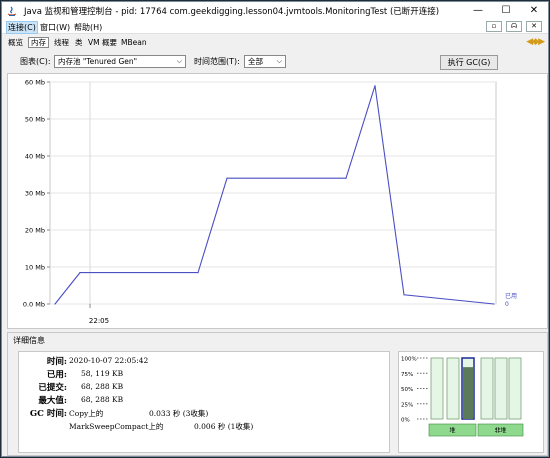  Describe the element at coordinates (35, 83) in the screenshot. I see `y-tick-label: 60 Mb` at that location.